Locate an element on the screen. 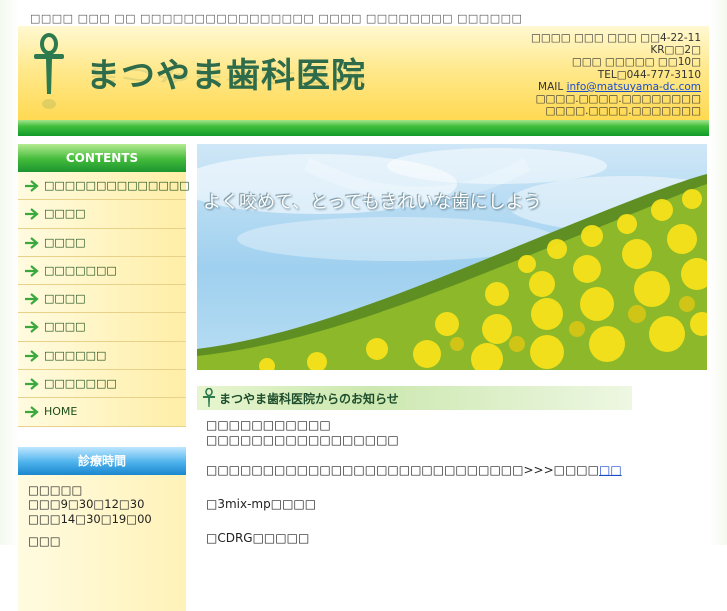 This screenshot has width=727, height=611. news-line: □□□□□□□□□□□□□□□□□□□□□□□□□□□□>>>□□□□□□ is located at coordinates (456, 470).